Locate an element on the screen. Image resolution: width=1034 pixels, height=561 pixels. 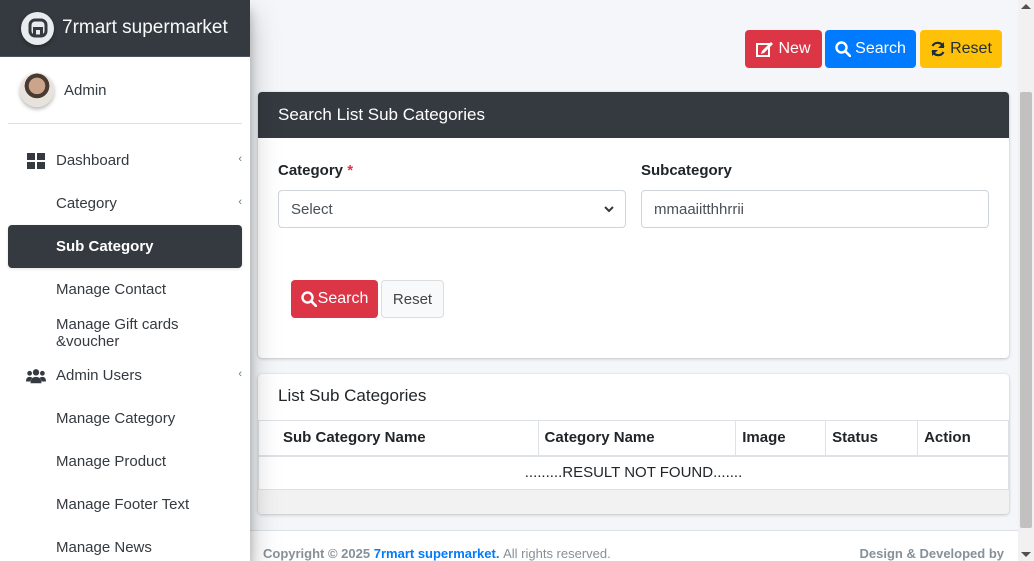
brand-name: 7rmart supermarket is located at coordinates (145, 27).